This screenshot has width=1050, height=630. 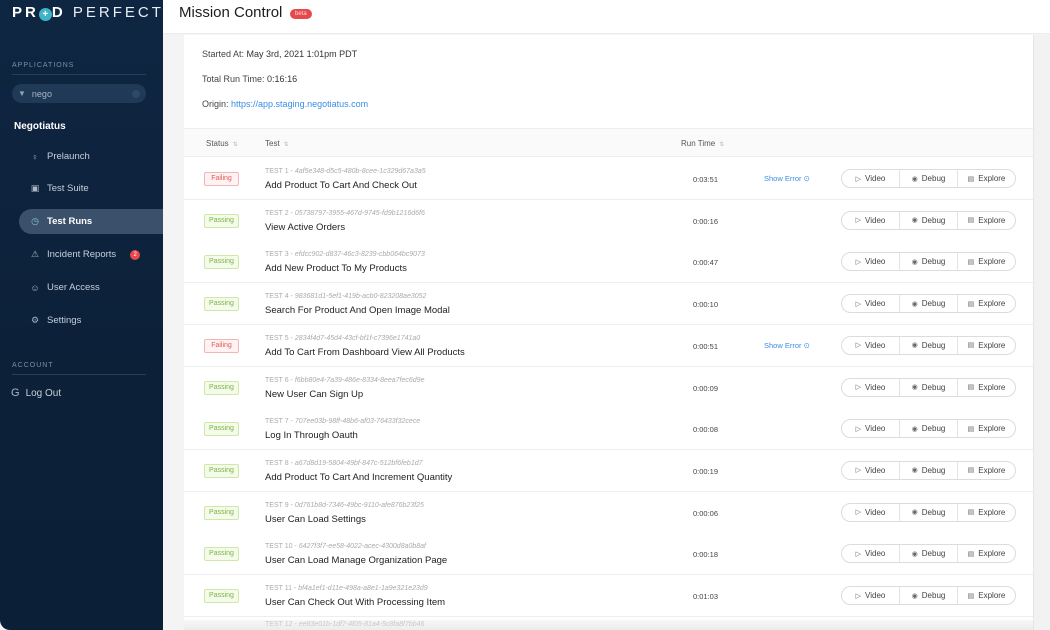 What do you see at coordinates (279, 54) in the screenshot?
I see `started-at: Started At: May 3rd, 2021 1:01pm PDT` at bounding box center [279, 54].